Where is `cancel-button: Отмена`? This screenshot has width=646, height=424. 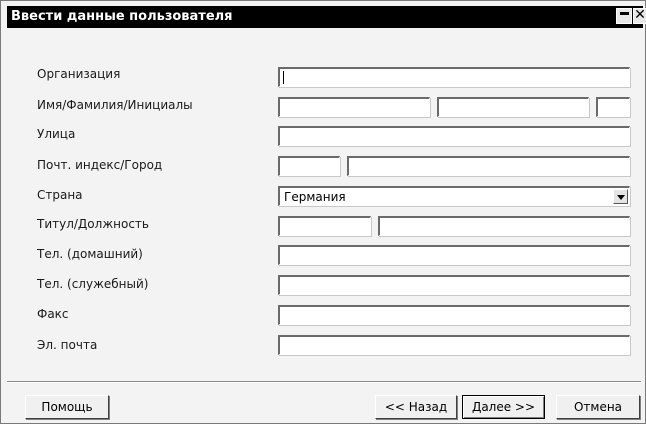
cancel-button: Отмена is located at coordinates (598, 407).